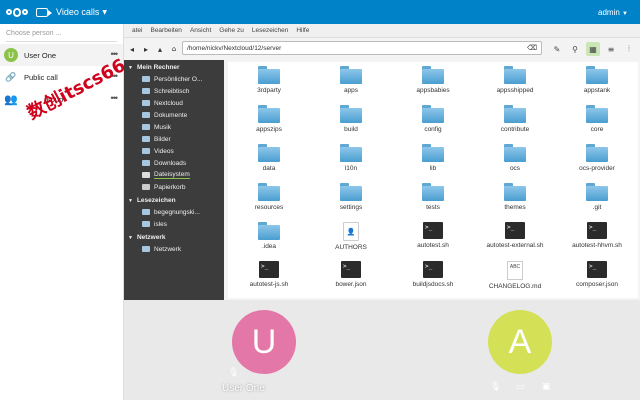 The width and height of the screenshot is (640, 400). What do you see at coordinates (575, 49) in the screenshot?
I see `search-icon: ⚲` at bounding box center [575, 49].